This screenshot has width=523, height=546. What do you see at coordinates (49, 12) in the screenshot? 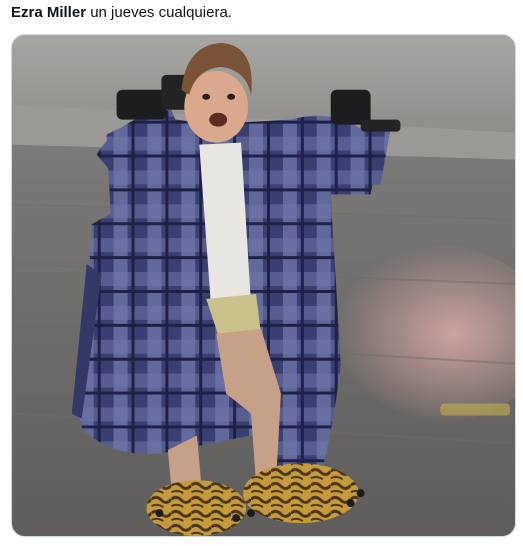
I see `tweet-name: Ezra Miller` at bounding box center [49, 12].